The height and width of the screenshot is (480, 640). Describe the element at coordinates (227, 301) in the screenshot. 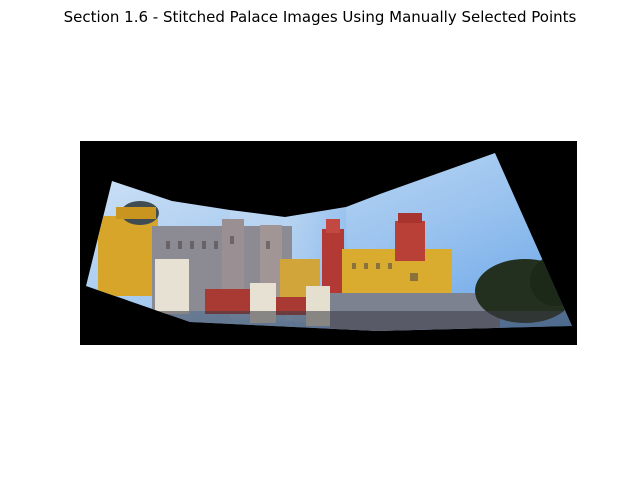

I see `red-lower-wall` at that location.